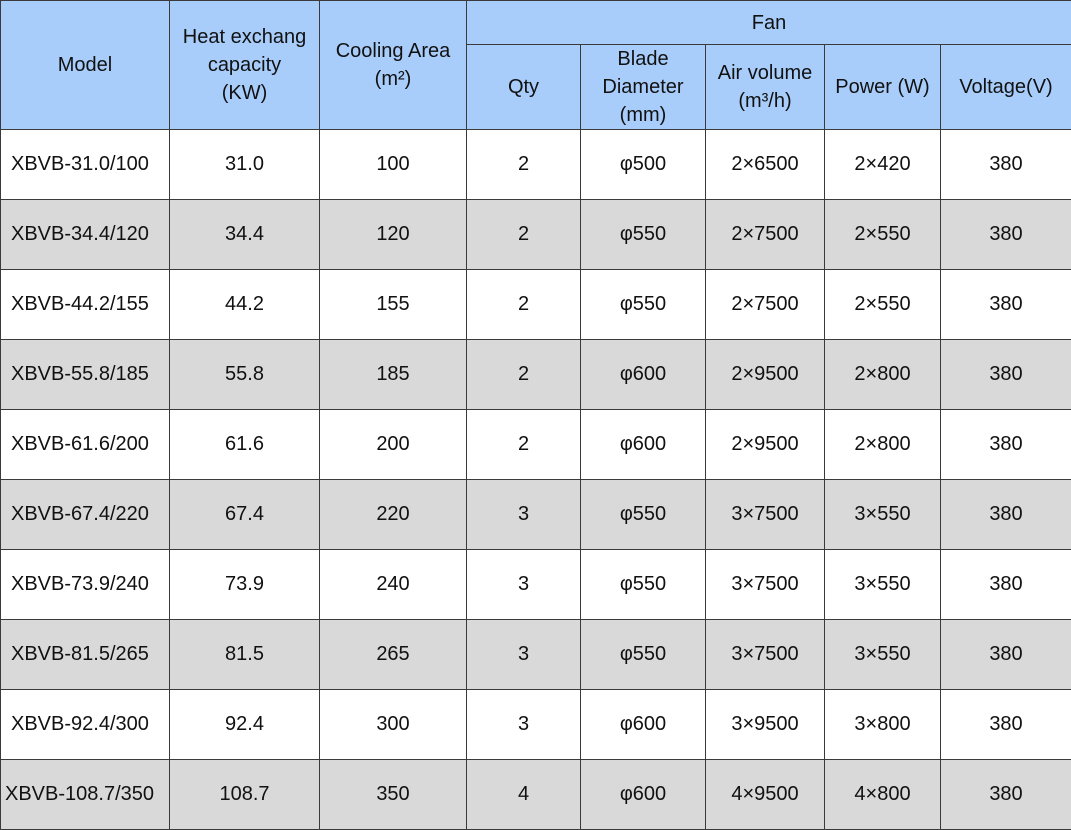 The height and width of the screenshot is (830, 1071). I want to click on cell-heat: 44.2, so click(245, 305).